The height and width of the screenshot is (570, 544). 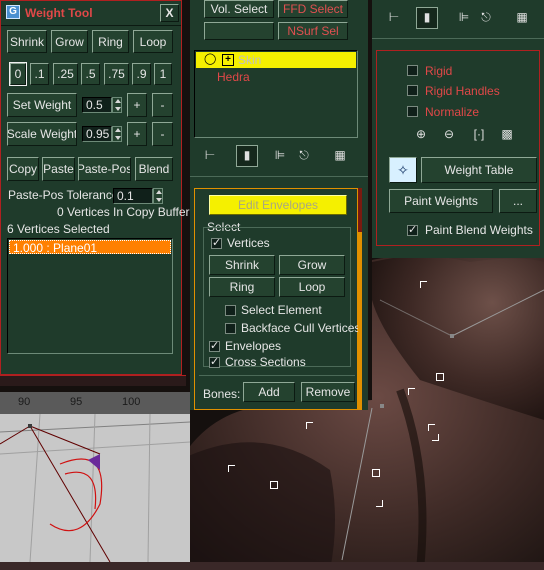 What do you see at coordinates (438, 71) in the screenshot?
I see `rigid-label: Rigid` at bounding box center [438, 71].